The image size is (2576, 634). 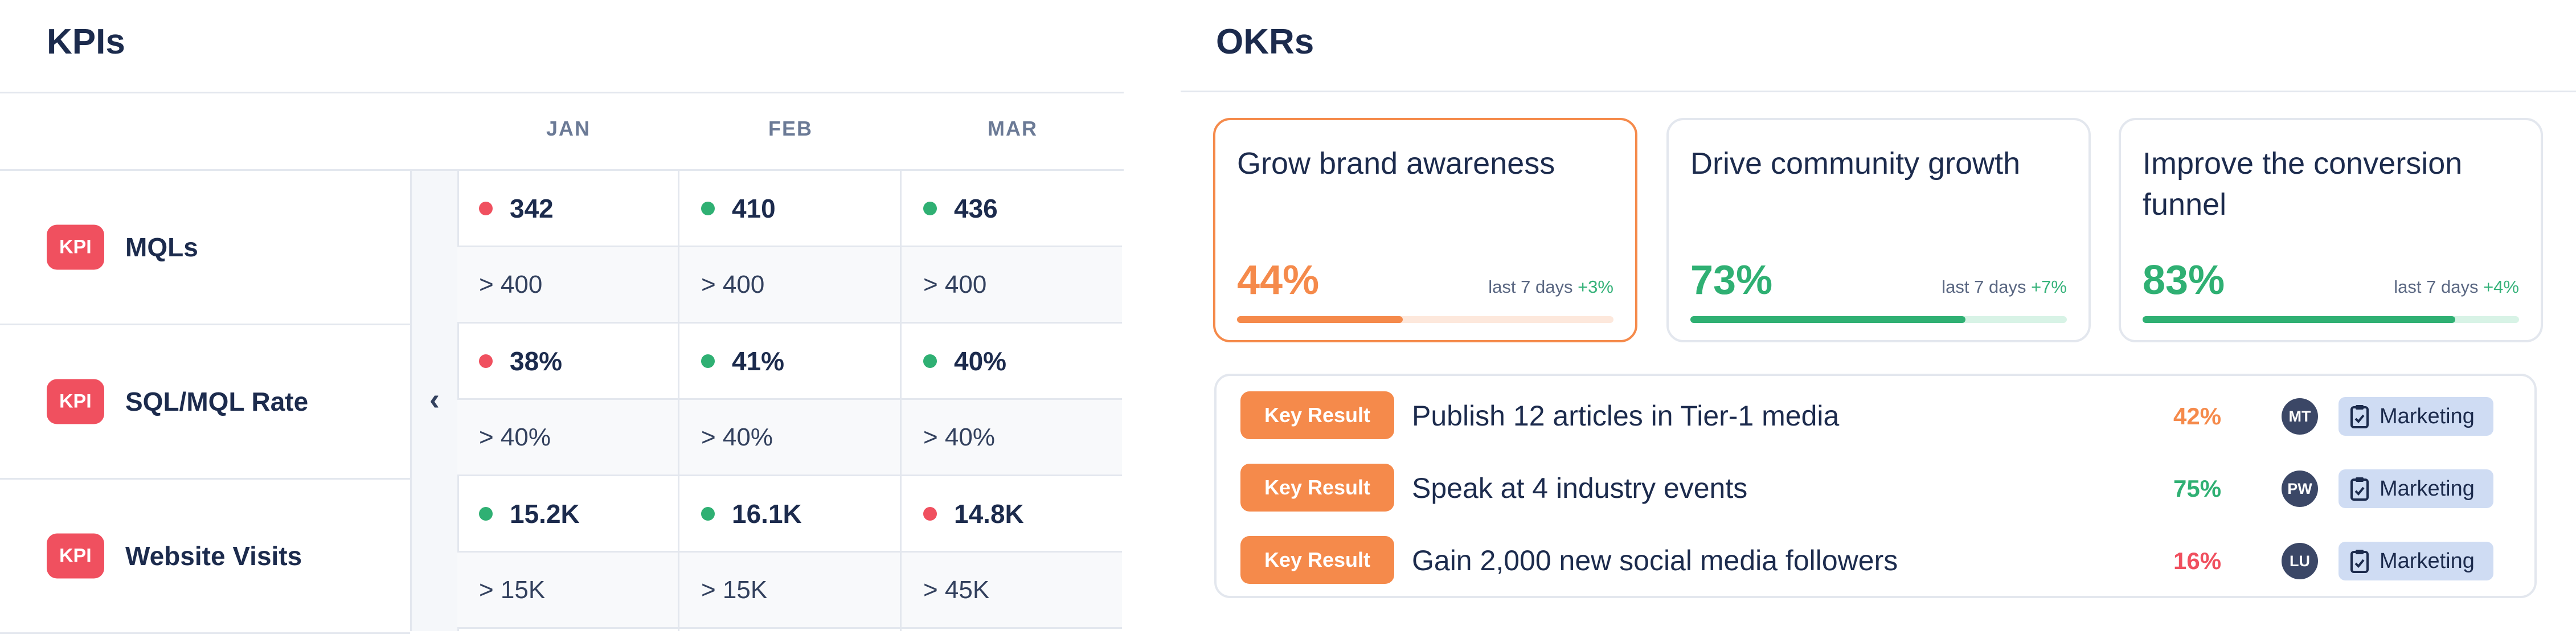 I want to click on month-header-mar: MAR, so click(x=1013, y=128).